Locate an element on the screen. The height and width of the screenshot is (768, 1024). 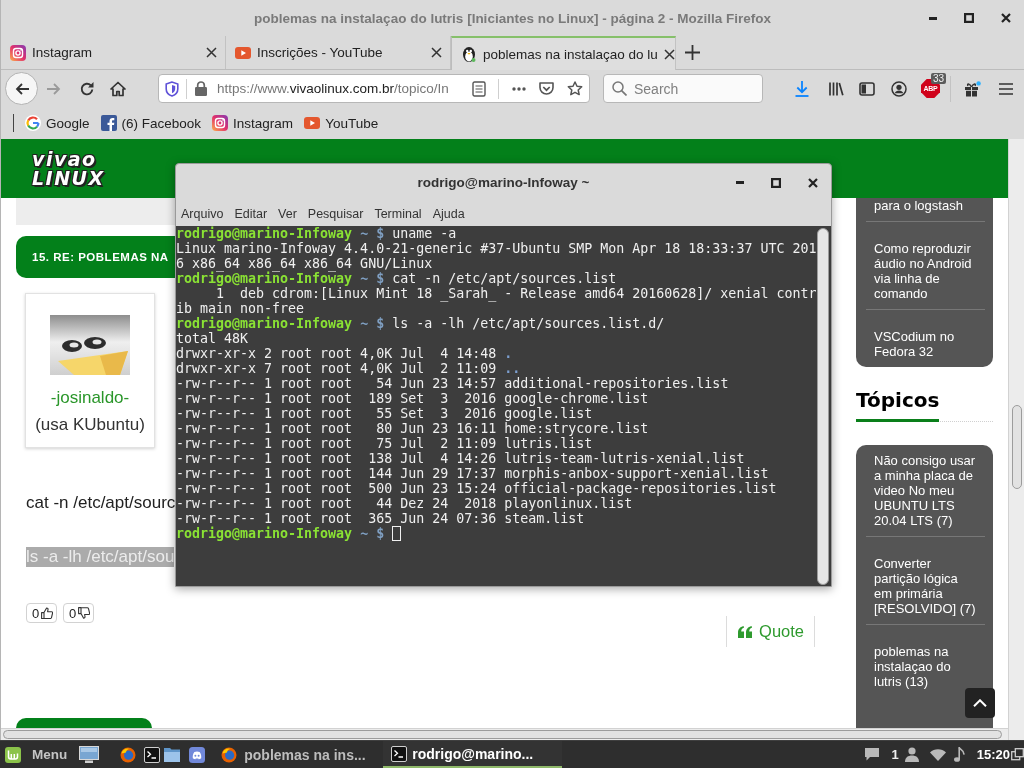
browser-tab: Instagram is located at coordinates (113, 52).